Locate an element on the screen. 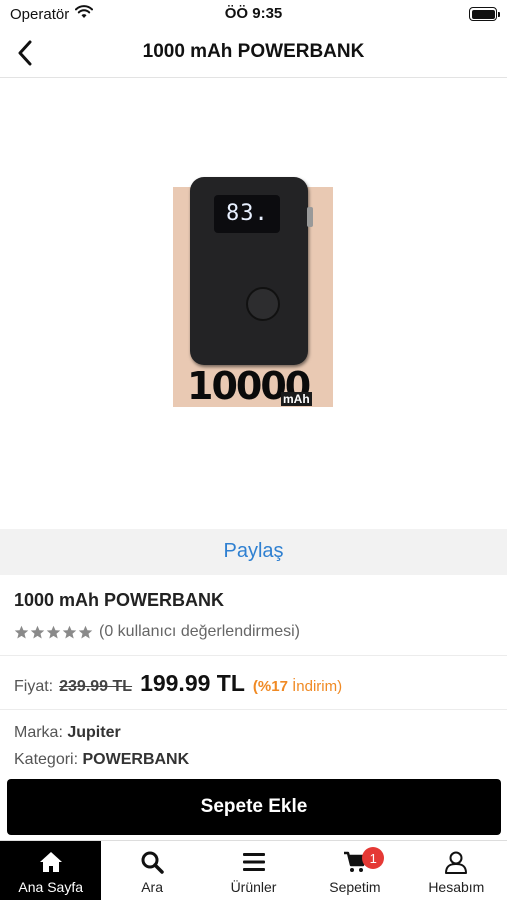 Image resolution: width=507 pixels, height=900 pixels. tab-label: Ürünler is located at coordinates (253, 887).